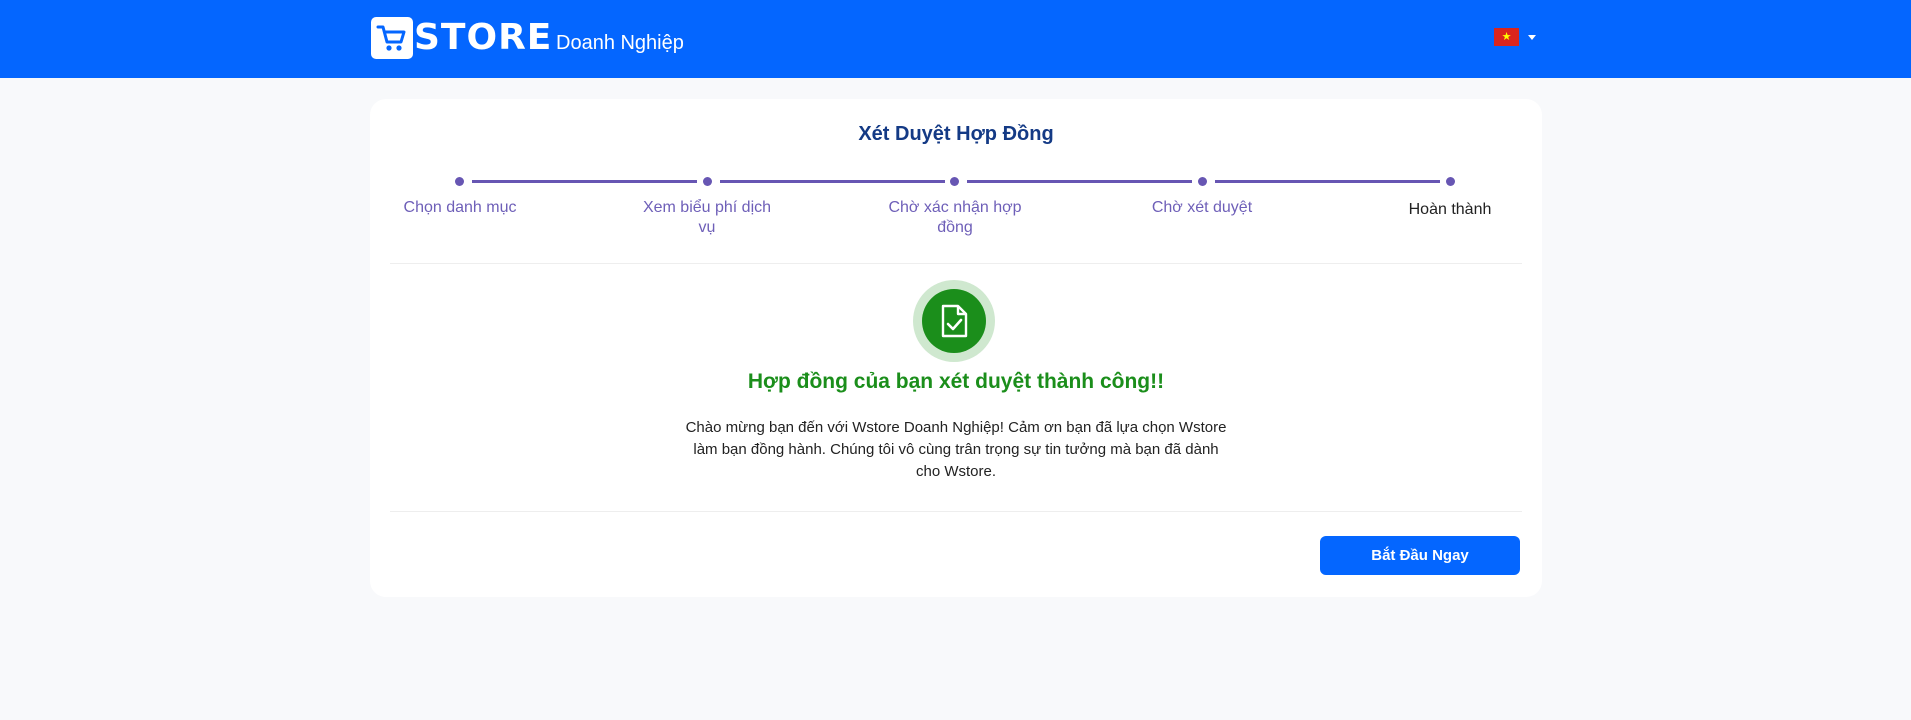 The image size is (1911, 720). What do you see at coordinates (955, 217) in the screenshot?
I see `step-label-await-confirmation: Chờ xác nhận hợp đồng` at bounding box center [955, 217].